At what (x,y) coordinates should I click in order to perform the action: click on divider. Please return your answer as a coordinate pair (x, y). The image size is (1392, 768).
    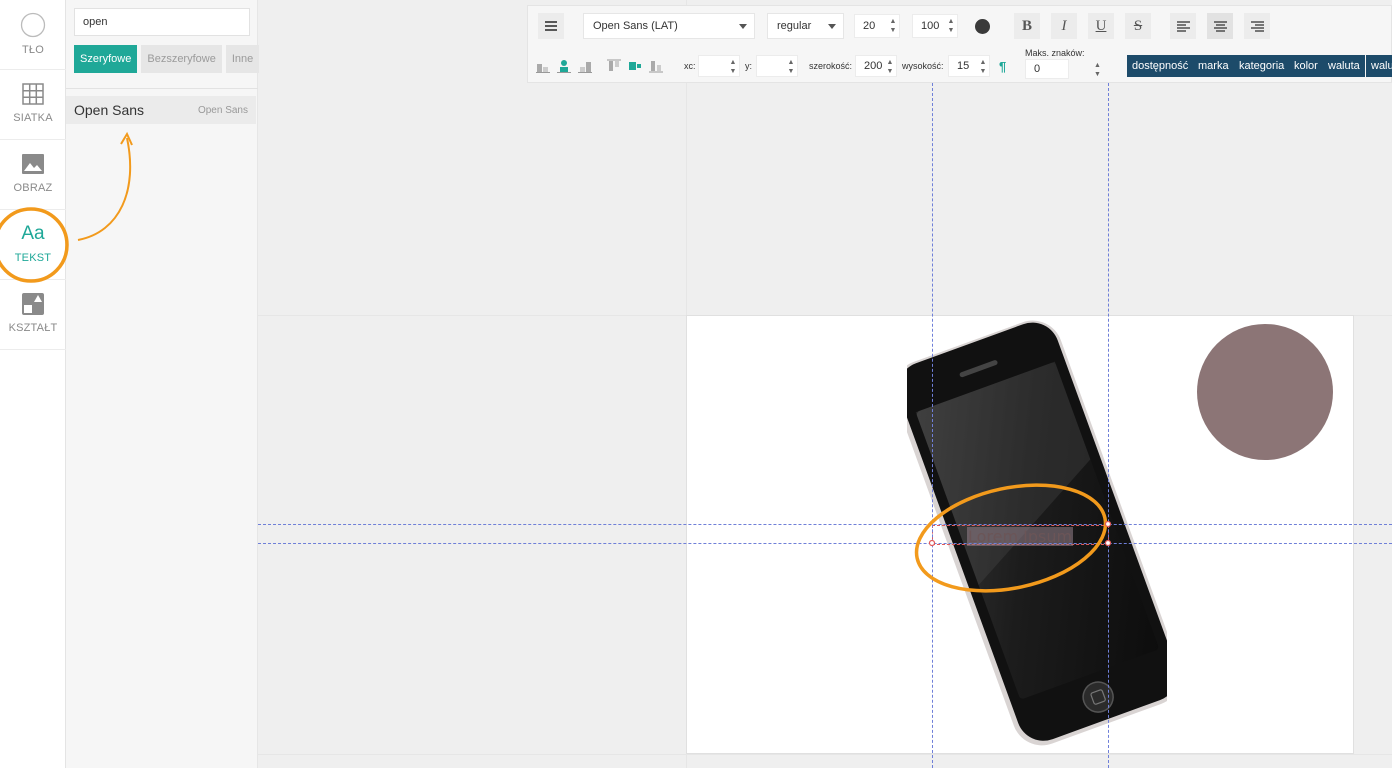
    Looking at the image, I should click on (162, 88).